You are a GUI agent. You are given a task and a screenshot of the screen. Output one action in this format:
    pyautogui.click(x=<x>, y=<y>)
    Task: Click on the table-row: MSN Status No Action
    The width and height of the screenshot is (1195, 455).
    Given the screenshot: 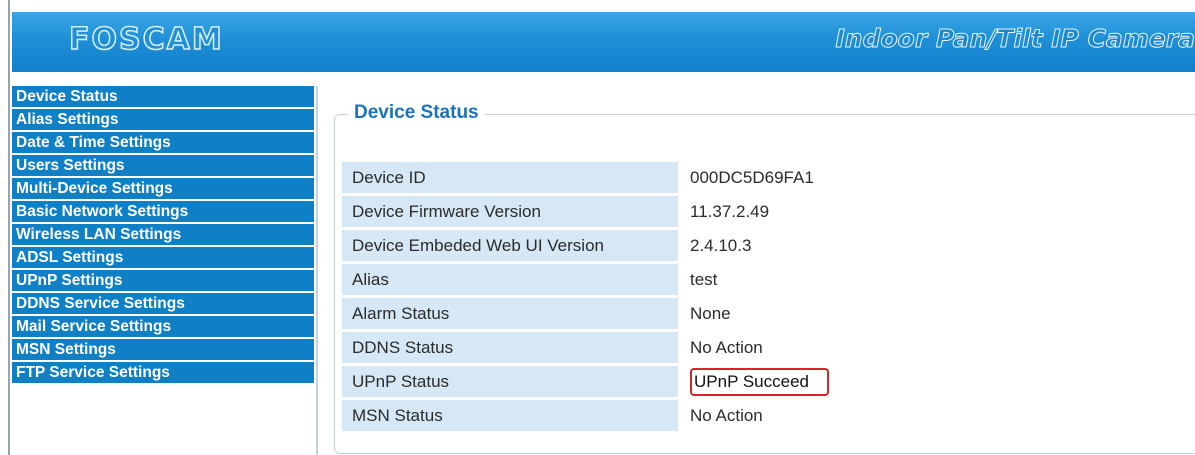 What is the action you would take?
    pyautogui.click(x=768, y=415)
    